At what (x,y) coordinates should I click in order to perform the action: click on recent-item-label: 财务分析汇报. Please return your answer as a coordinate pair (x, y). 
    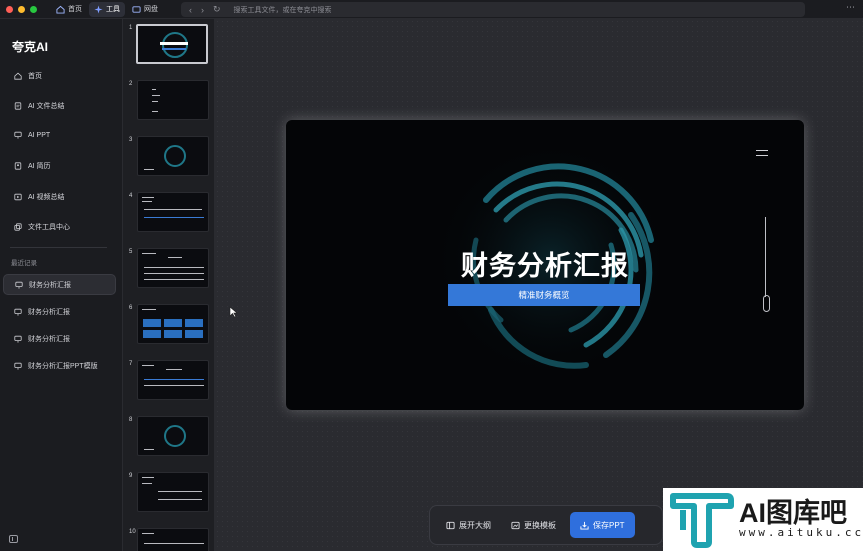
    Looking at the image, I should click on (49, 339).